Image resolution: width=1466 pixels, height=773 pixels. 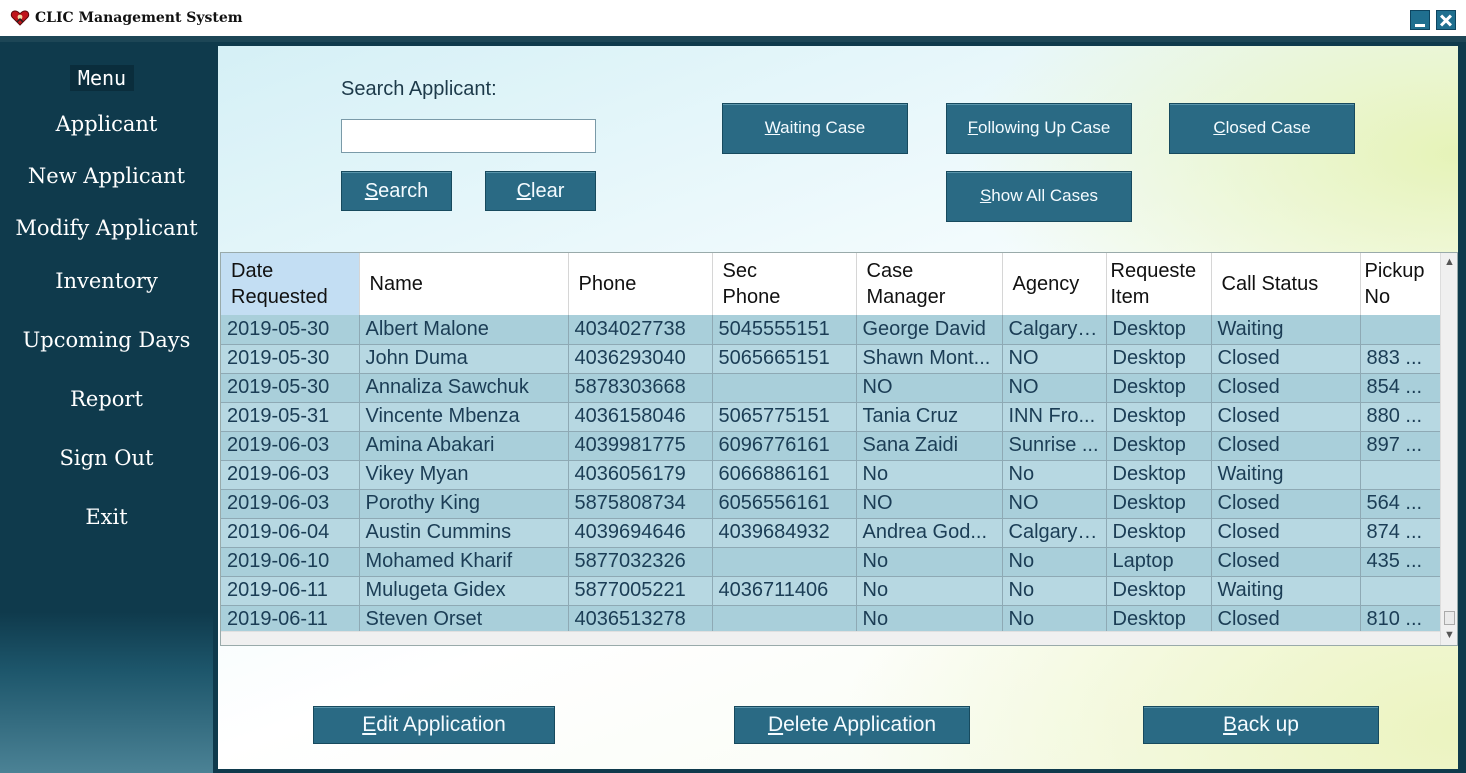 I want to click on cell-sec-phone: 6056556161, so click(x=784, y=504).